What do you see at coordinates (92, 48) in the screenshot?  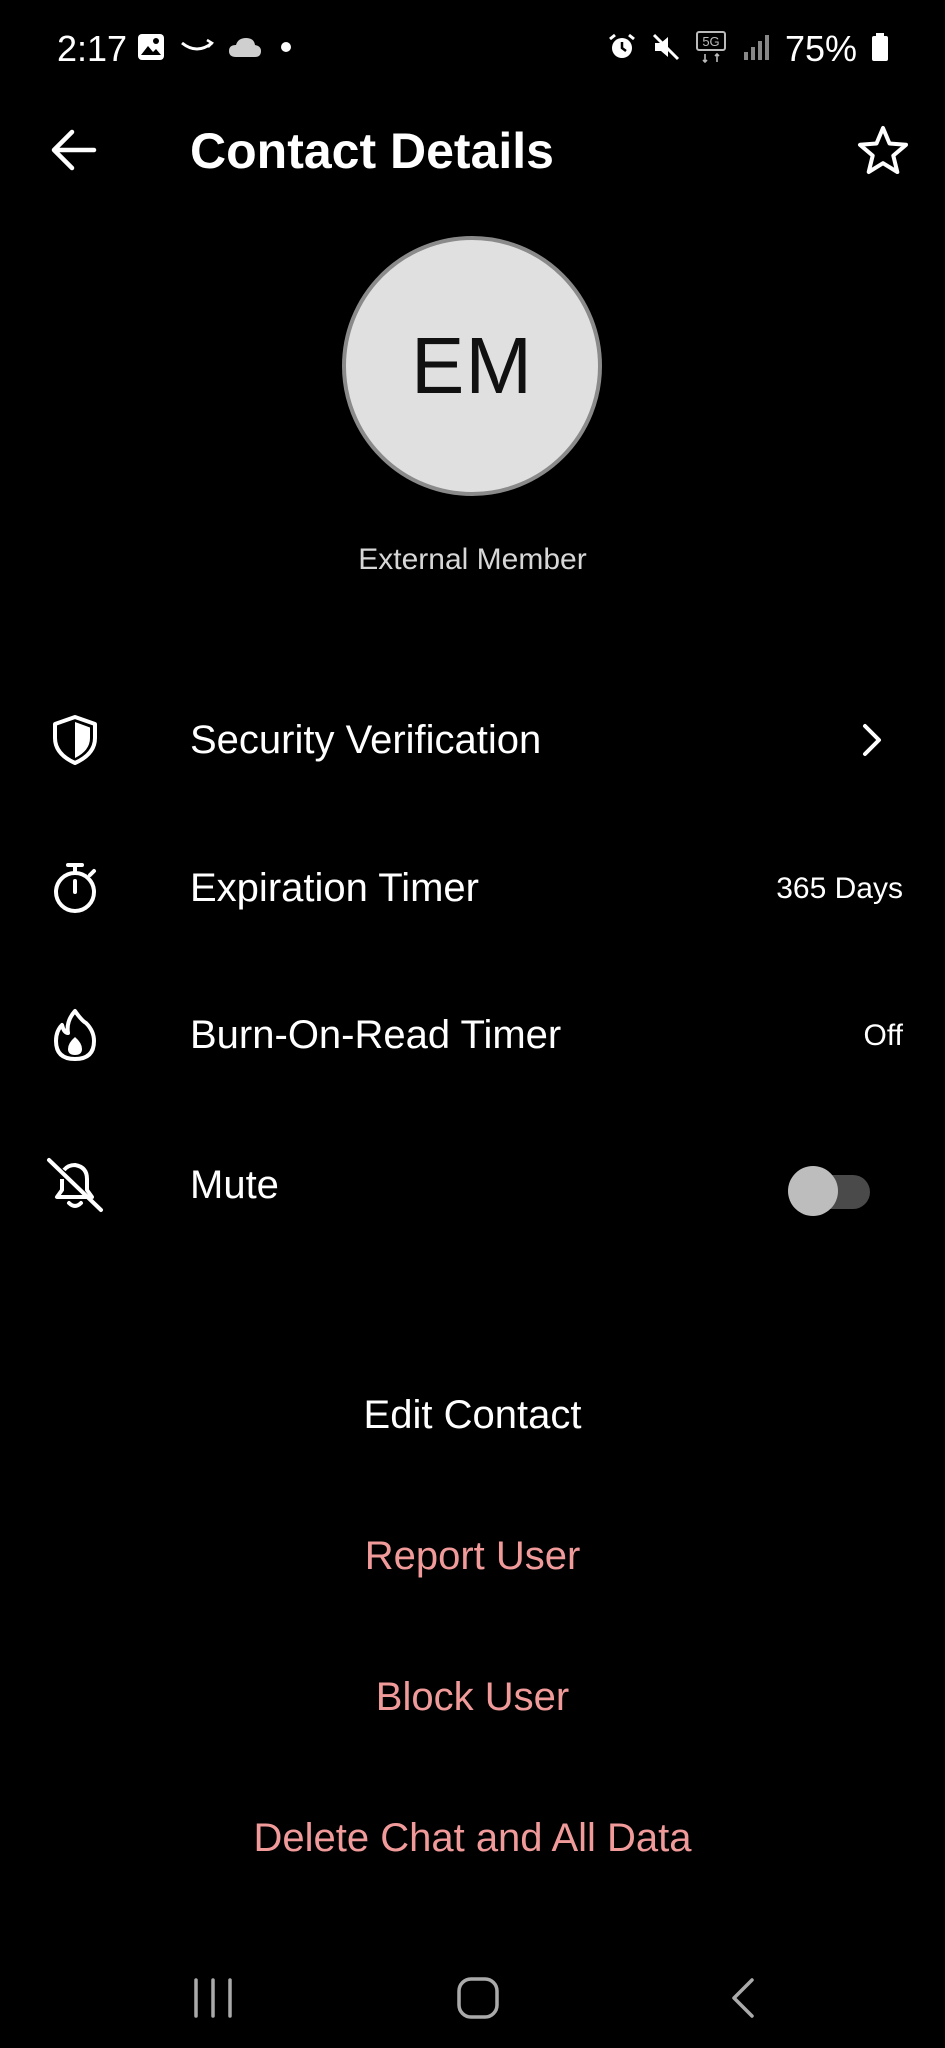 I see `status-time: 2:17` at bounding box center [92, 48].